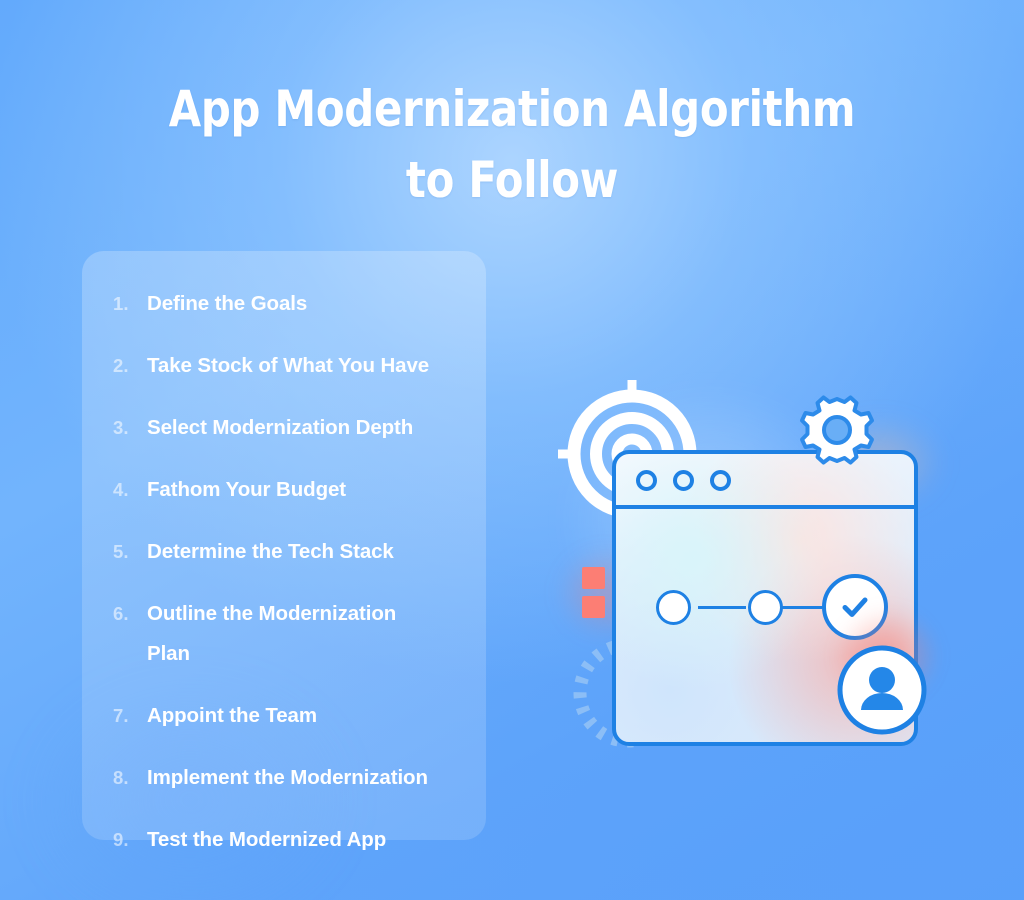 The width and height of the screenshot is (1024, 900). I want to click on list-item-number: 5., so click(121, 551).